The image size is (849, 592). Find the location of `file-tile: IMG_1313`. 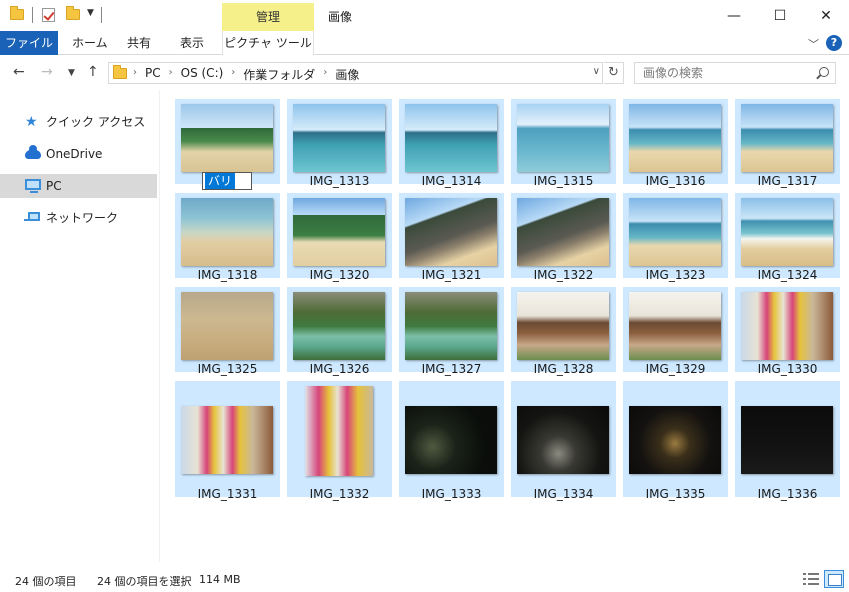

file-tile: IMG_1313 is located at coordinates (339, 143).